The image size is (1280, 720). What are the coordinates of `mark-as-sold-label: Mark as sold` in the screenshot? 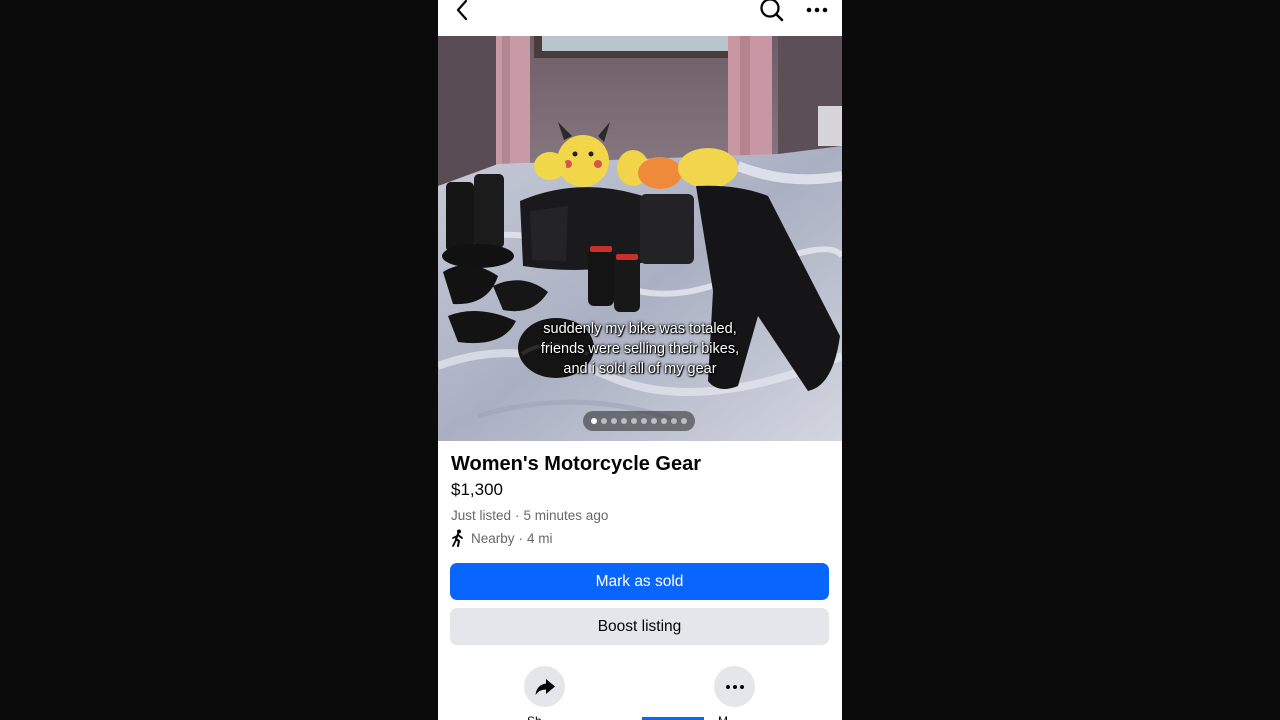 It's located at (639, 581).